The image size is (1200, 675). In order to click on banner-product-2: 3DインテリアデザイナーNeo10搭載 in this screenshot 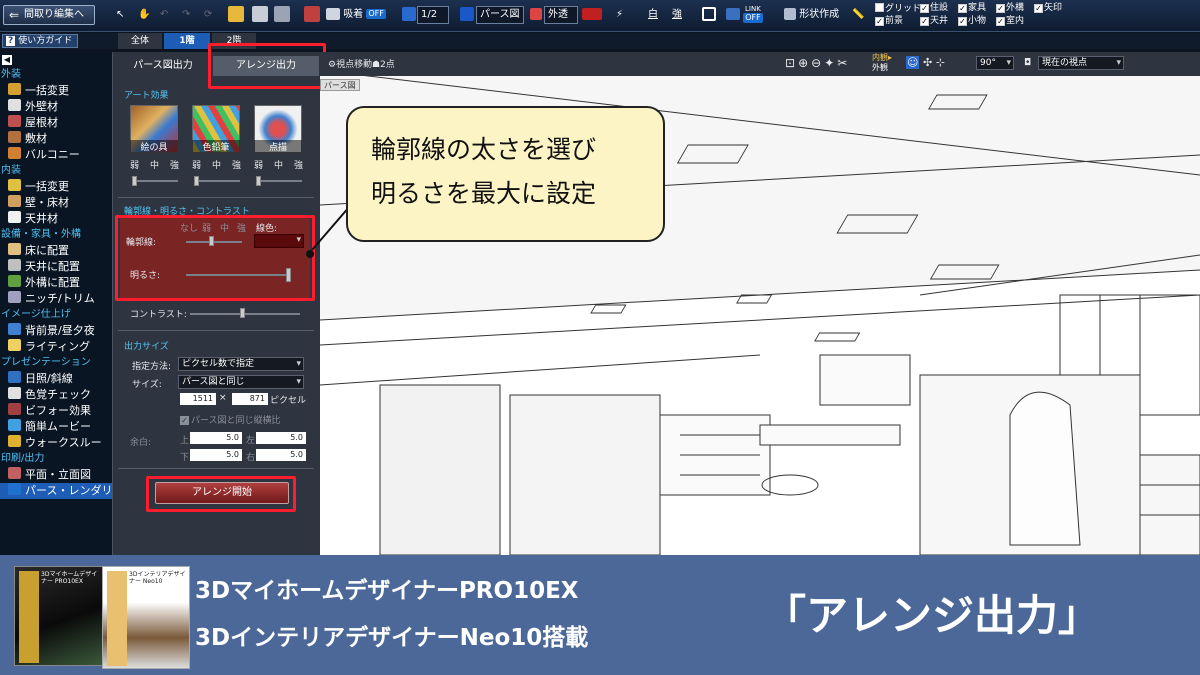, I will do `click(392, 638)`.